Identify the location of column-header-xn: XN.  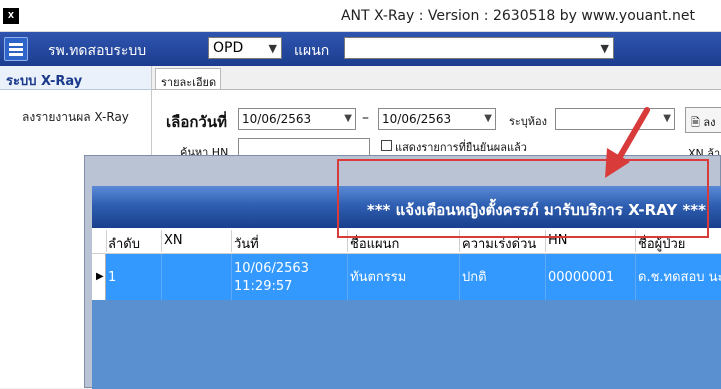
(173, 240).